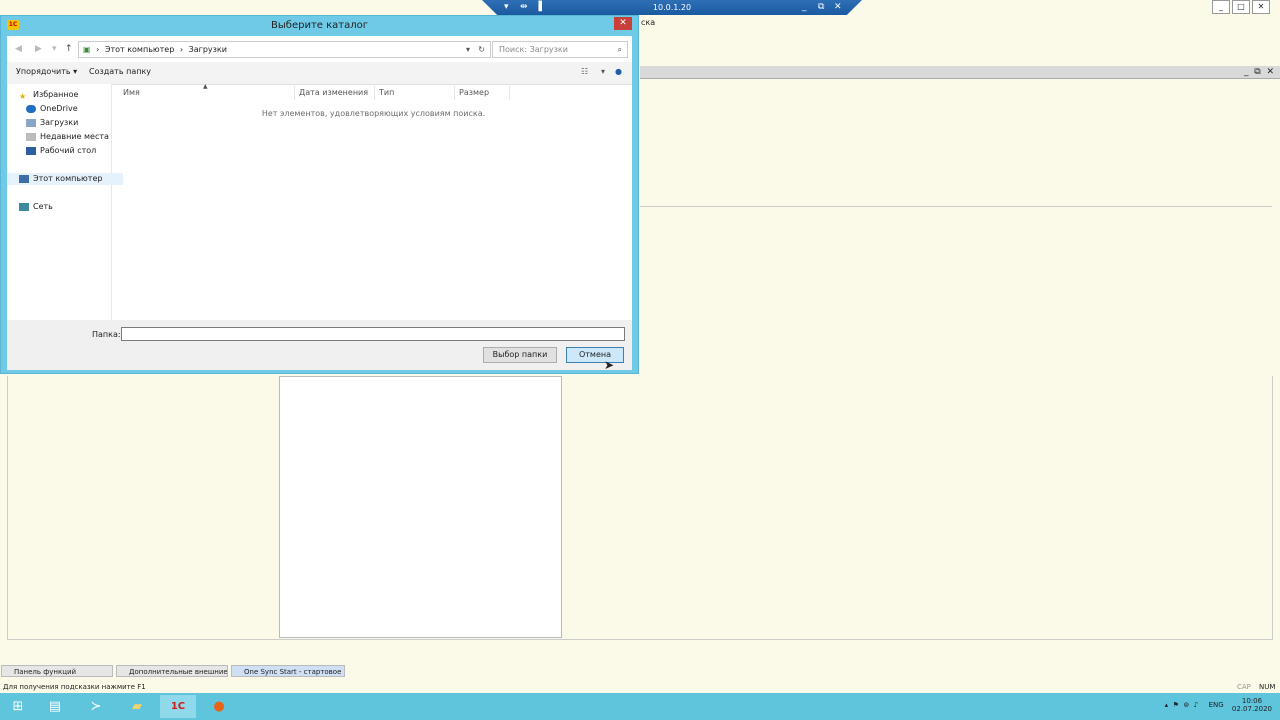  What do you see at coordinates (1257, 72) in the screenshot?
I see `inner-restore-icon: ⧉` at bounding box center [1257, 72].